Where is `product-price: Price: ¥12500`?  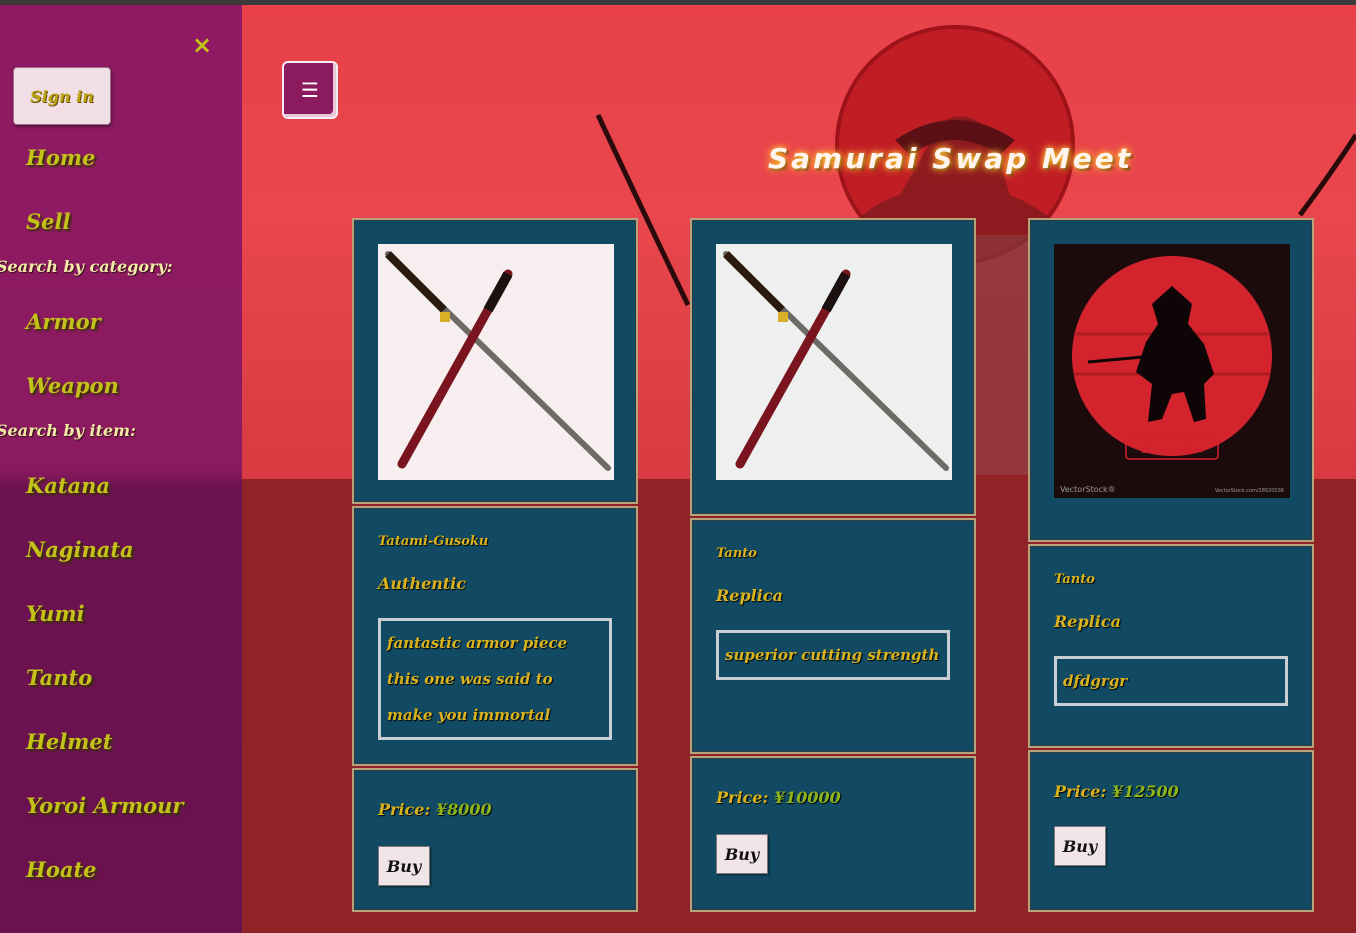
product-price: Price: ¥12500 is located at coordinates (1116, 791).